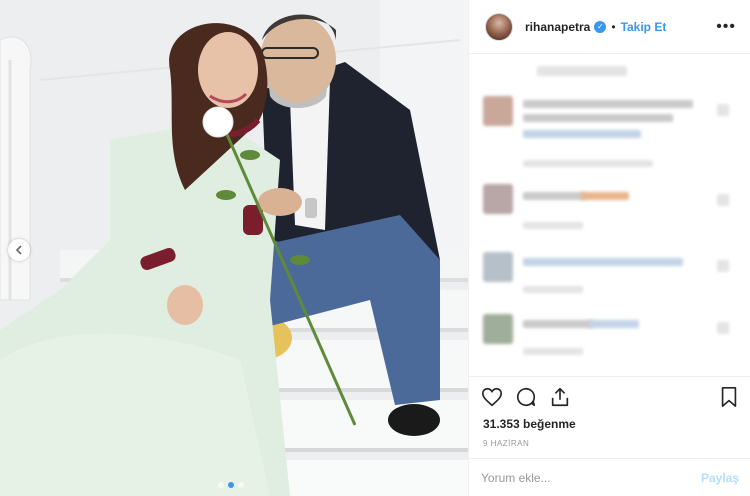 The height and width of the screenshot is (496, 750). What do you see at coordinates (492, 397) in the screenshot?
I see `heart-icon` at bounding box center [492, 397].